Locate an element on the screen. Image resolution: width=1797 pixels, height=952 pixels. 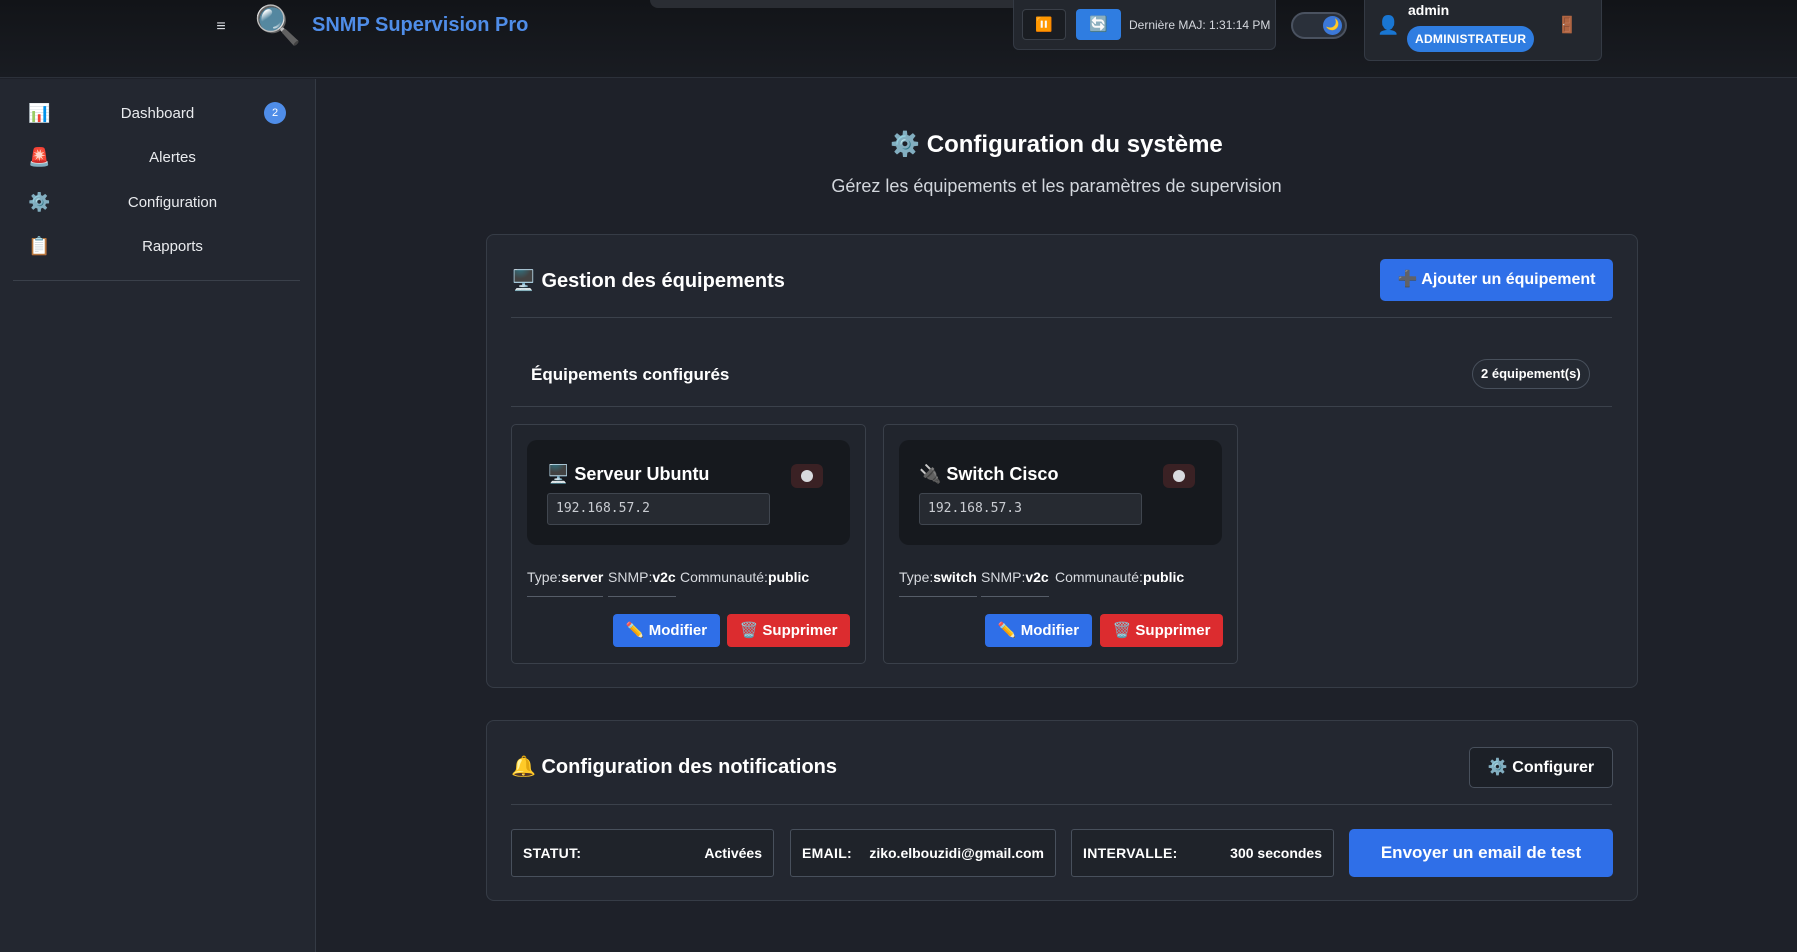
moon-icon: 🌙 is located at coordinates (1332, 25).